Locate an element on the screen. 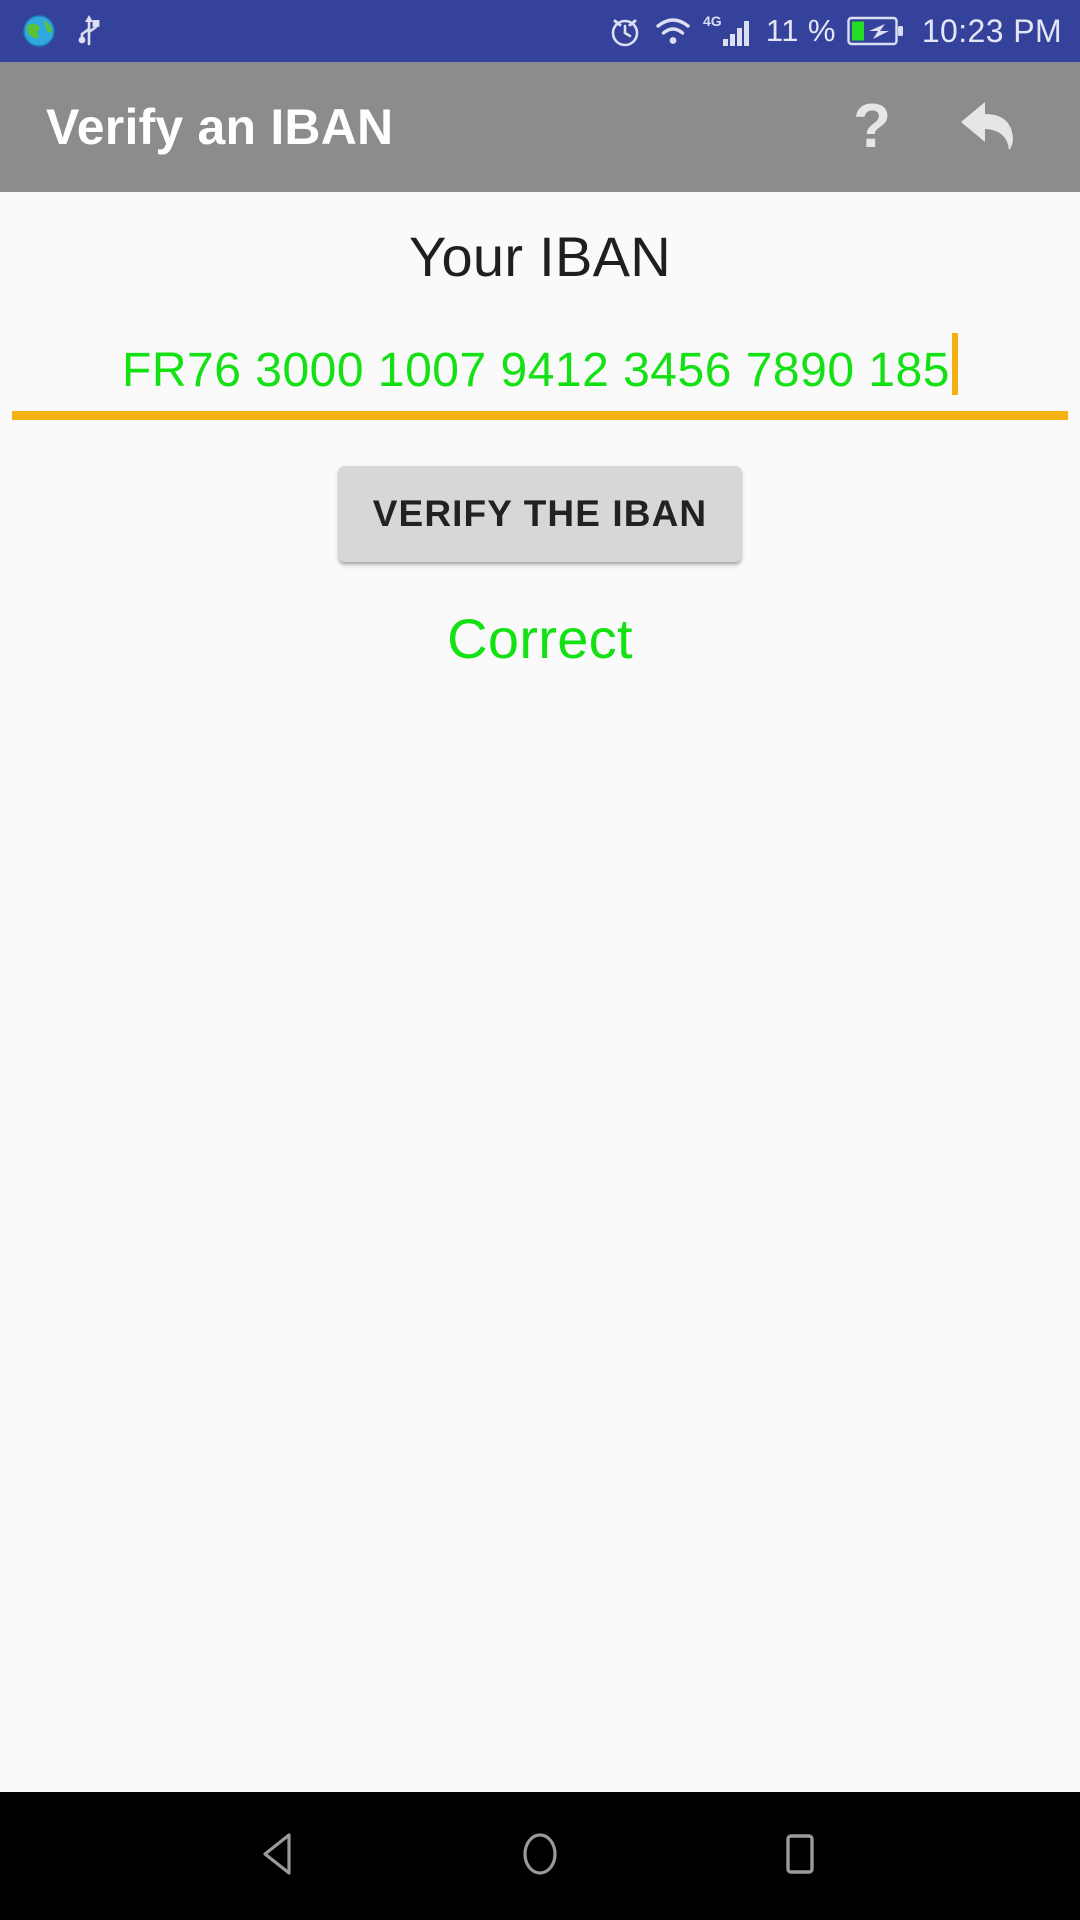  app-bar: Verify an IBAN ? is located at coordinates (540, 127).